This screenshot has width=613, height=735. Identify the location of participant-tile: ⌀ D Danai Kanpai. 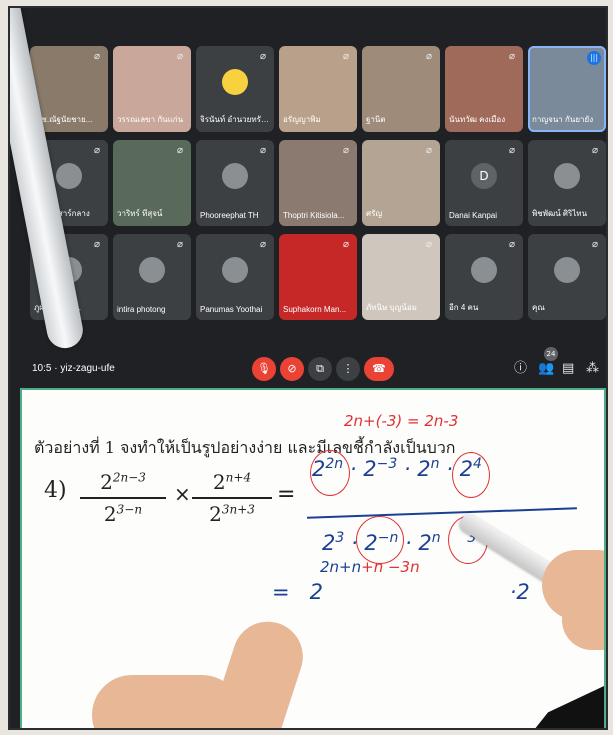
(484, 183).